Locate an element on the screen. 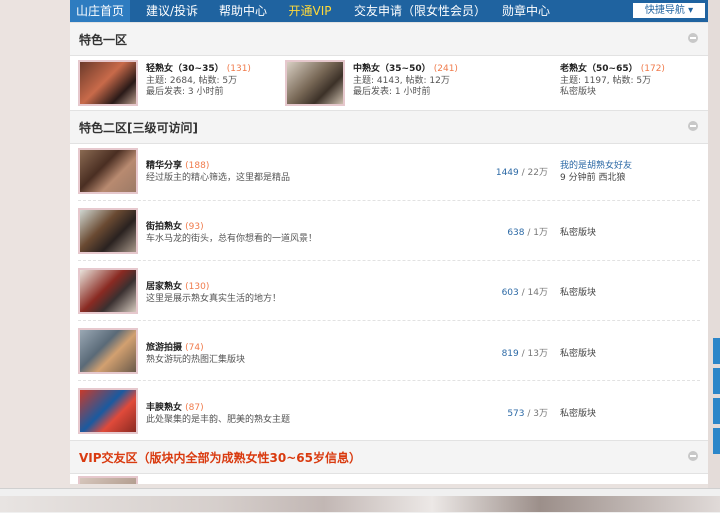  taskbar-preview-strip is located at coordinates (360, 504).